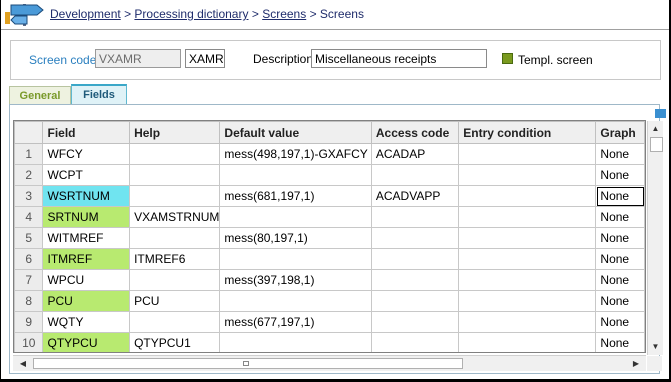 The height and width of the screenshot is (382, 671). What do you see at coordinates (295, 196) in the screenshot?
I see `cell-default-value: mess(681,197,1)` at bounding box center [295, 196].